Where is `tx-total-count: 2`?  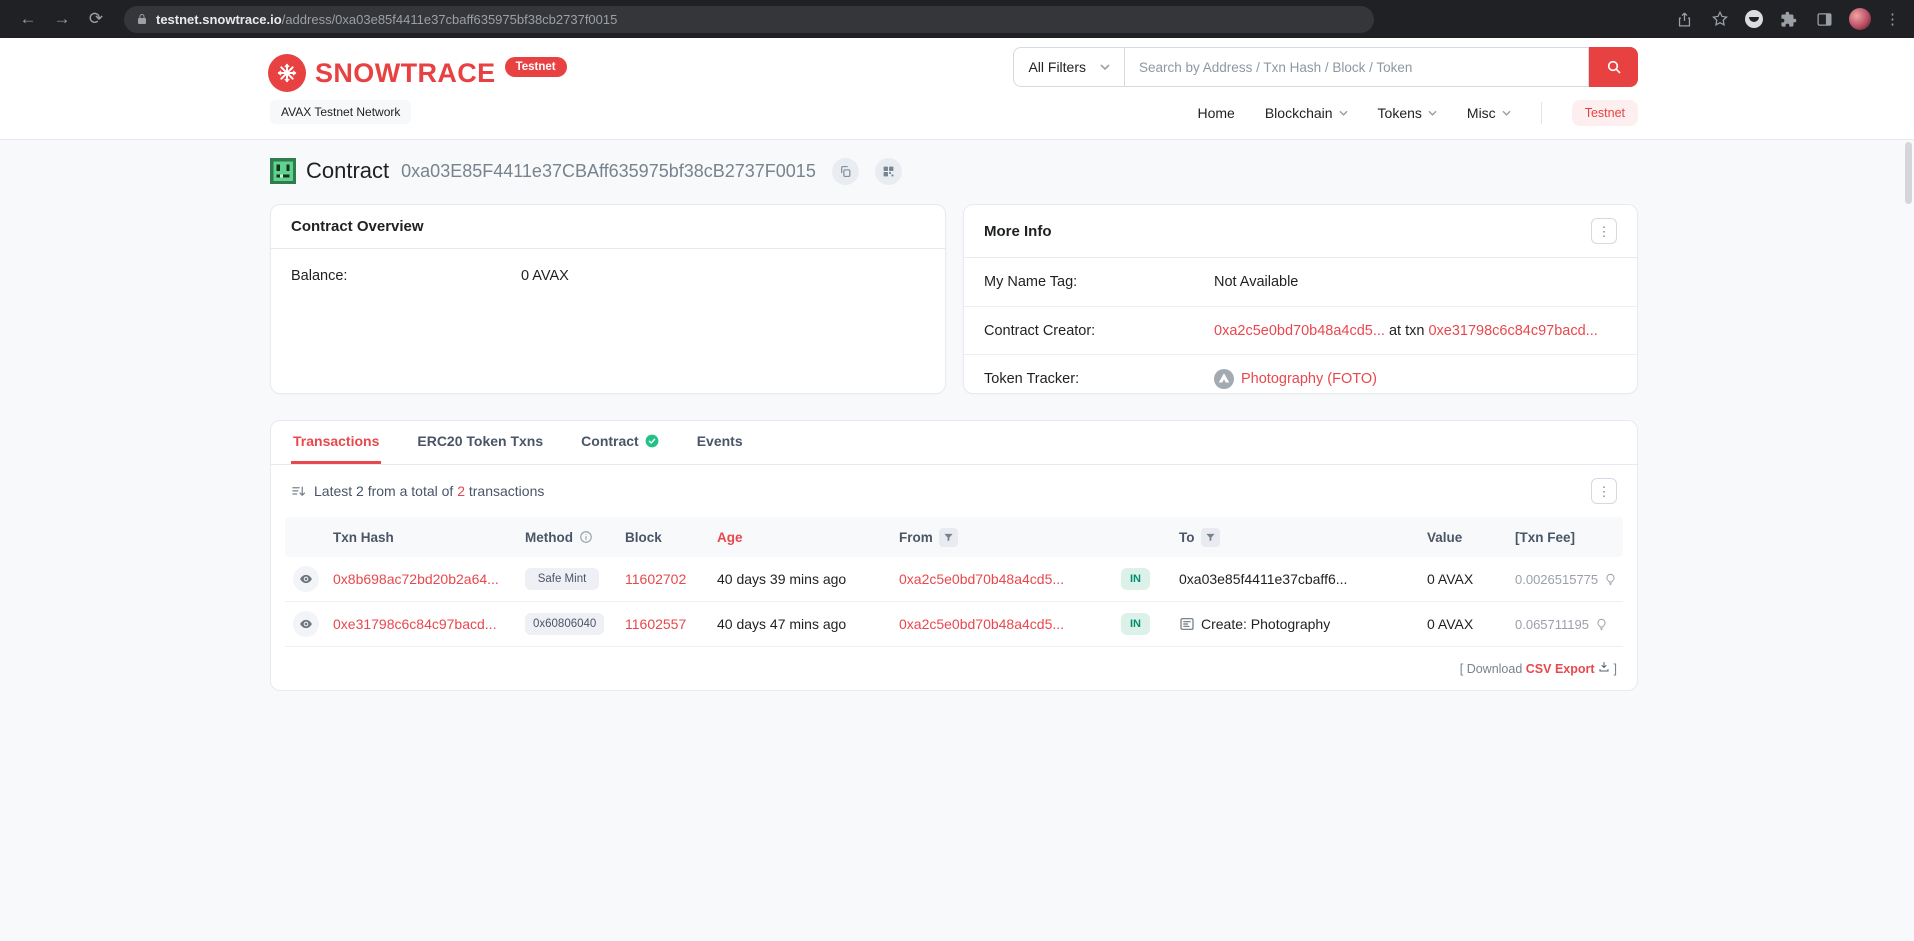
tx-total-count: 2 is located at coordinates (461, 491).